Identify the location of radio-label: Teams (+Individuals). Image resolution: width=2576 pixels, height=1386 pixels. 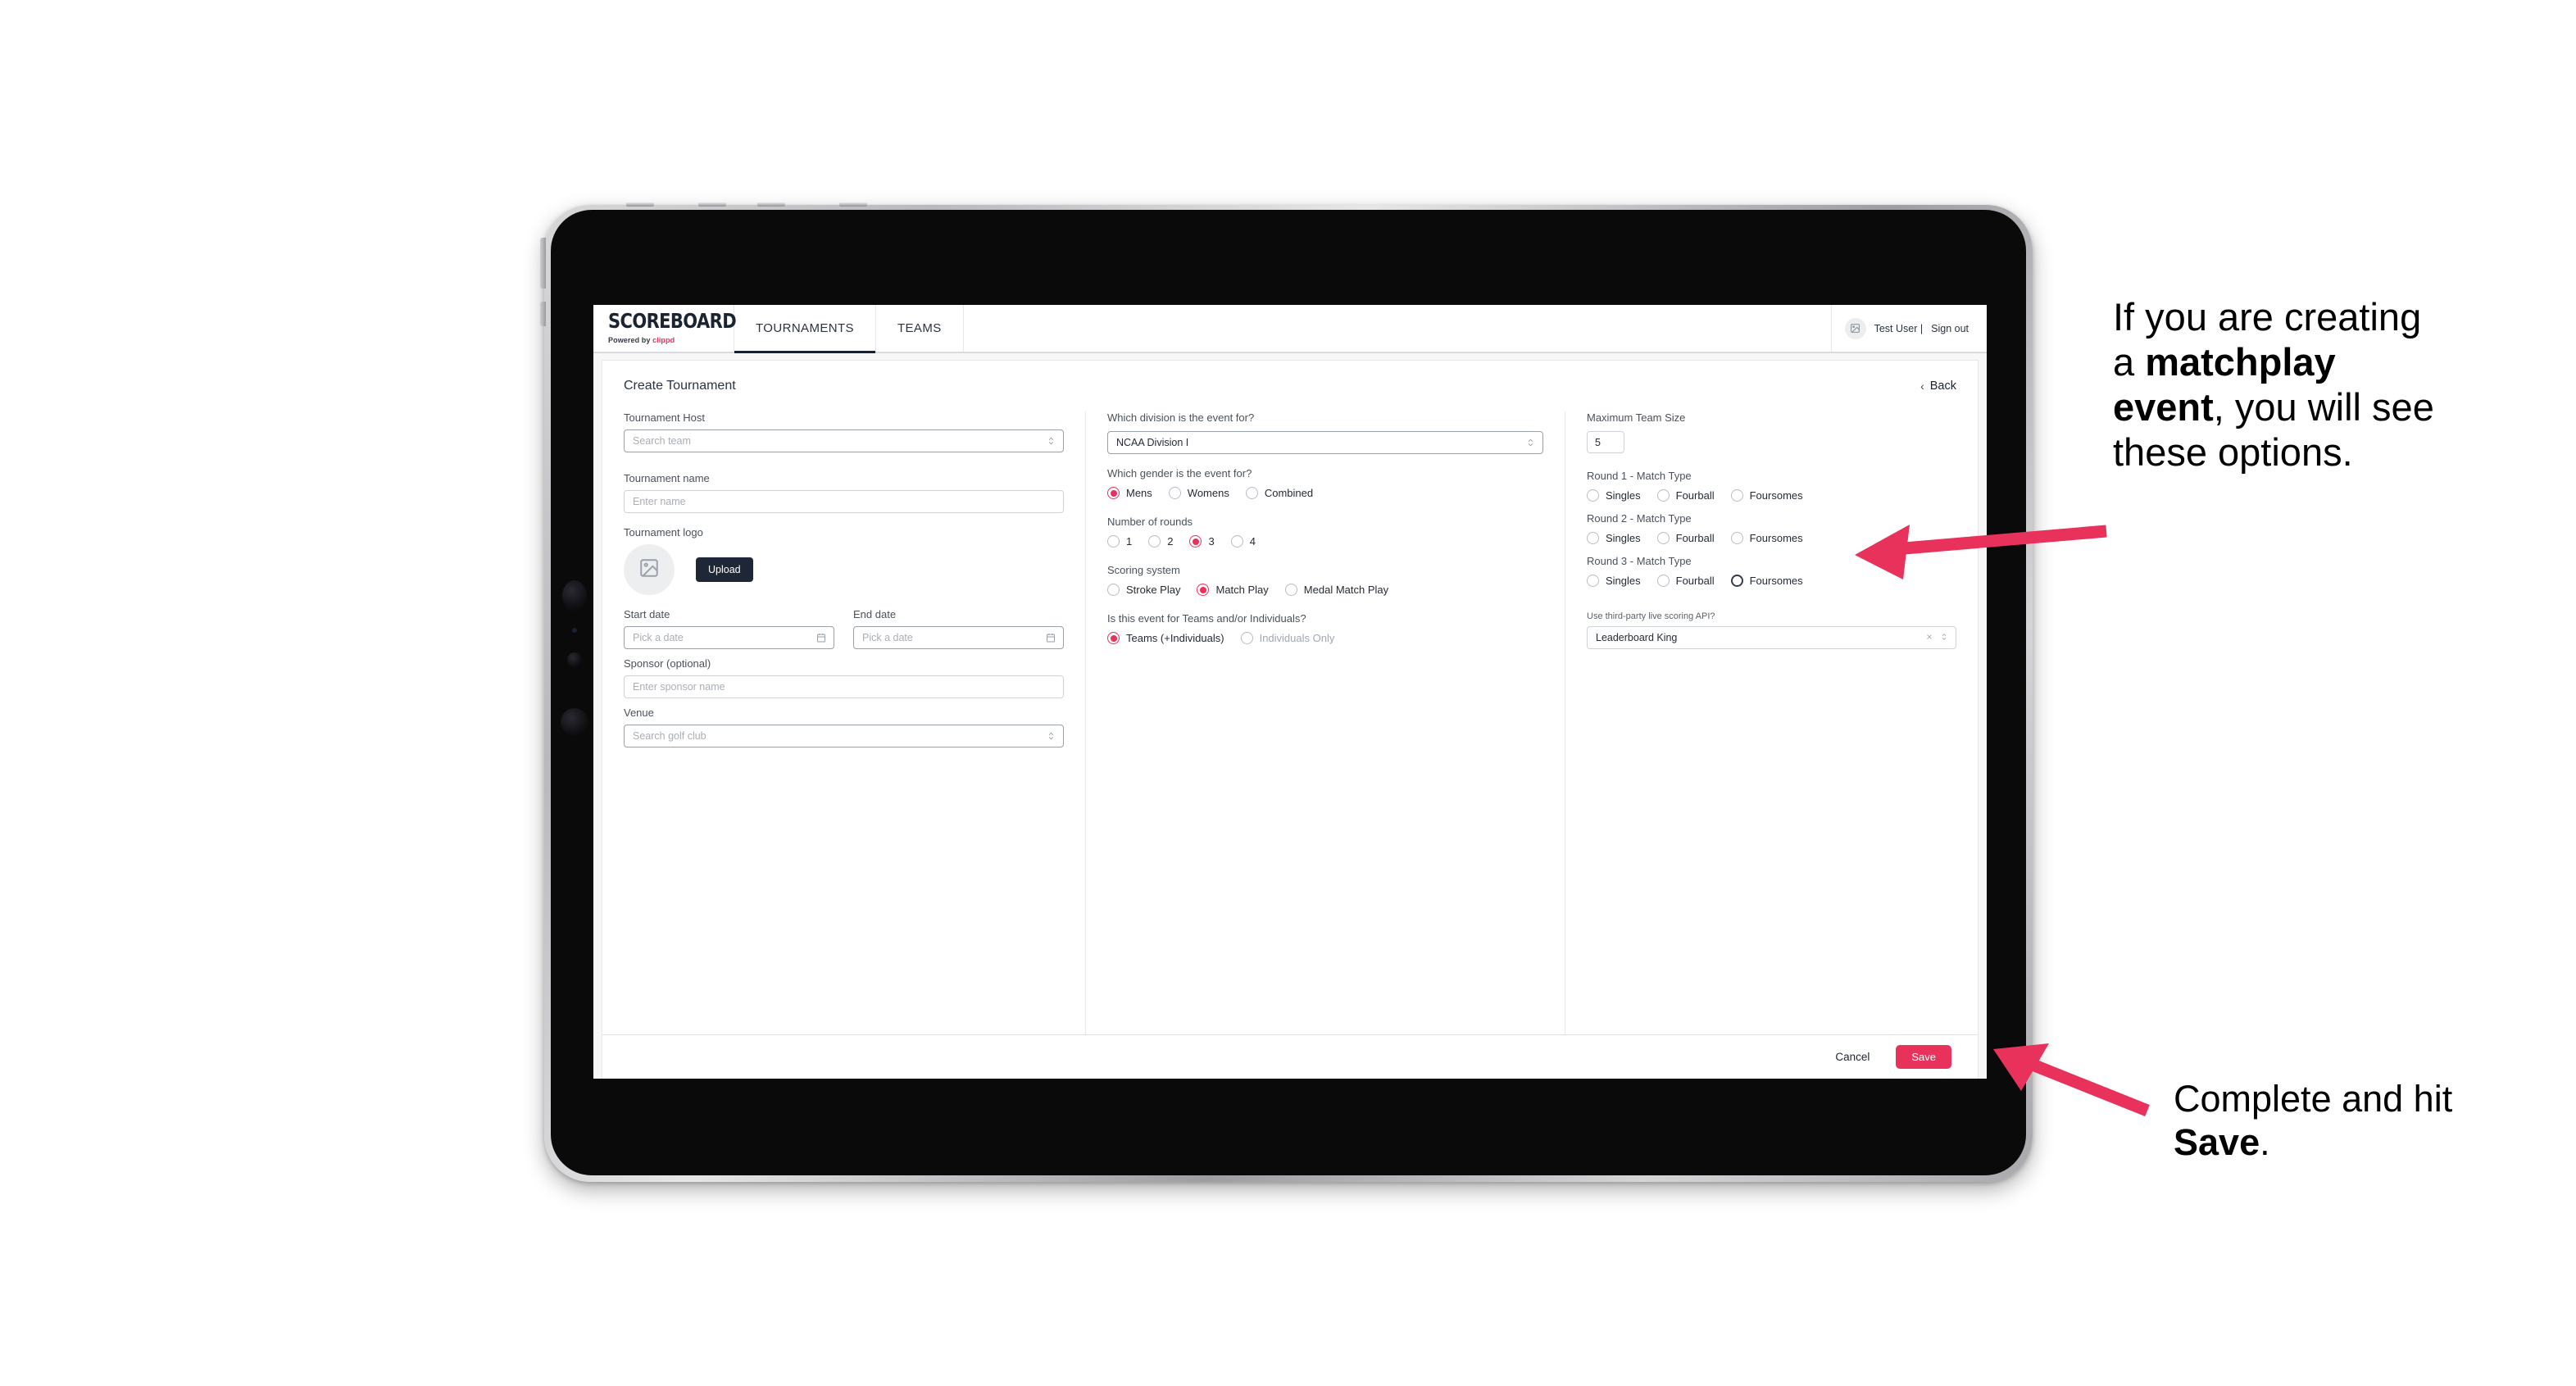
(1175, 638).